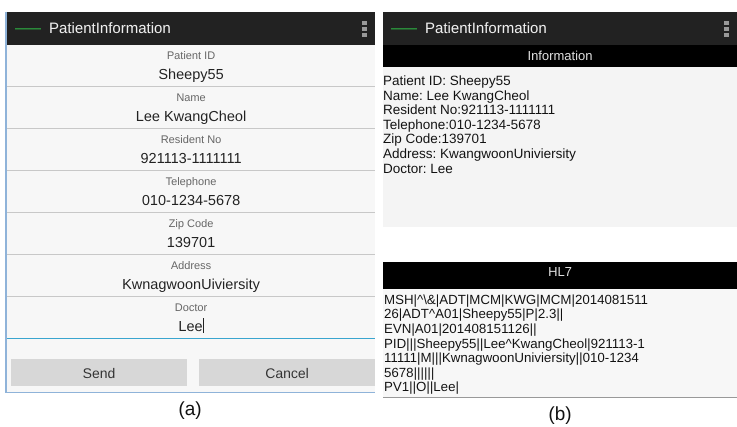  I want to click on text-line: Resident No:921113-1111111, so click(469, 110).